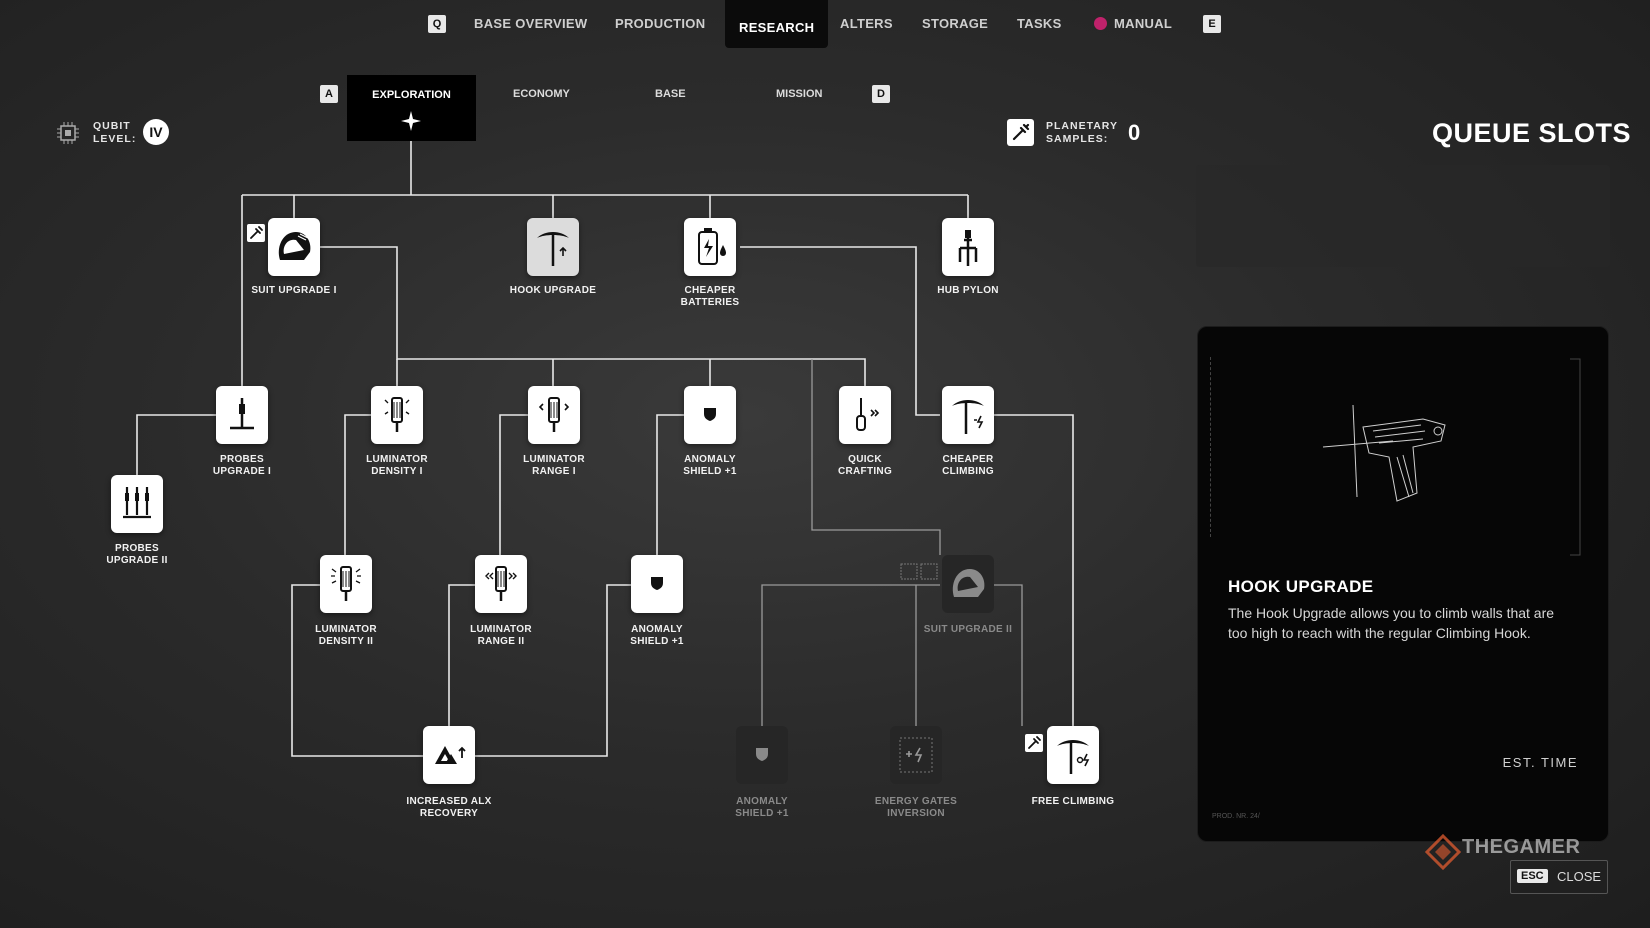 The image size is (1650, 928). I want to click on close-label: CLOSE, so click(1579, 876).